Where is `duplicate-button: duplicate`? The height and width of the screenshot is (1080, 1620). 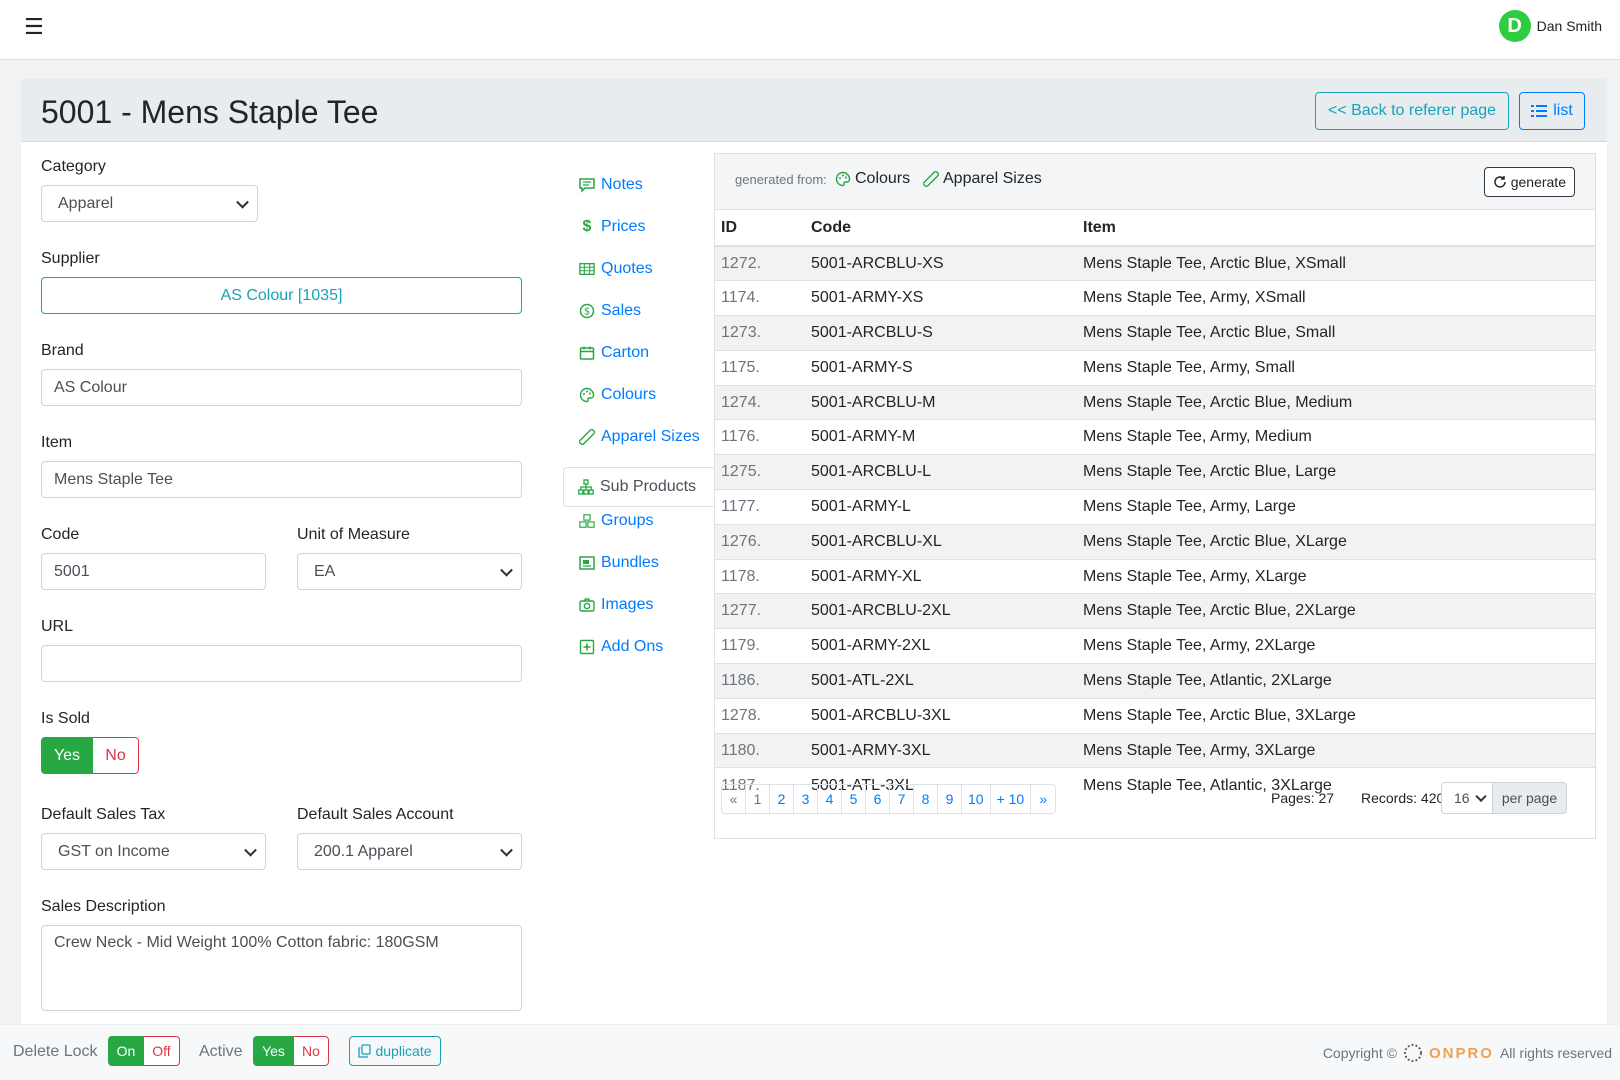 duplicate-button: duplicate is located at coordinates (395, 1051).